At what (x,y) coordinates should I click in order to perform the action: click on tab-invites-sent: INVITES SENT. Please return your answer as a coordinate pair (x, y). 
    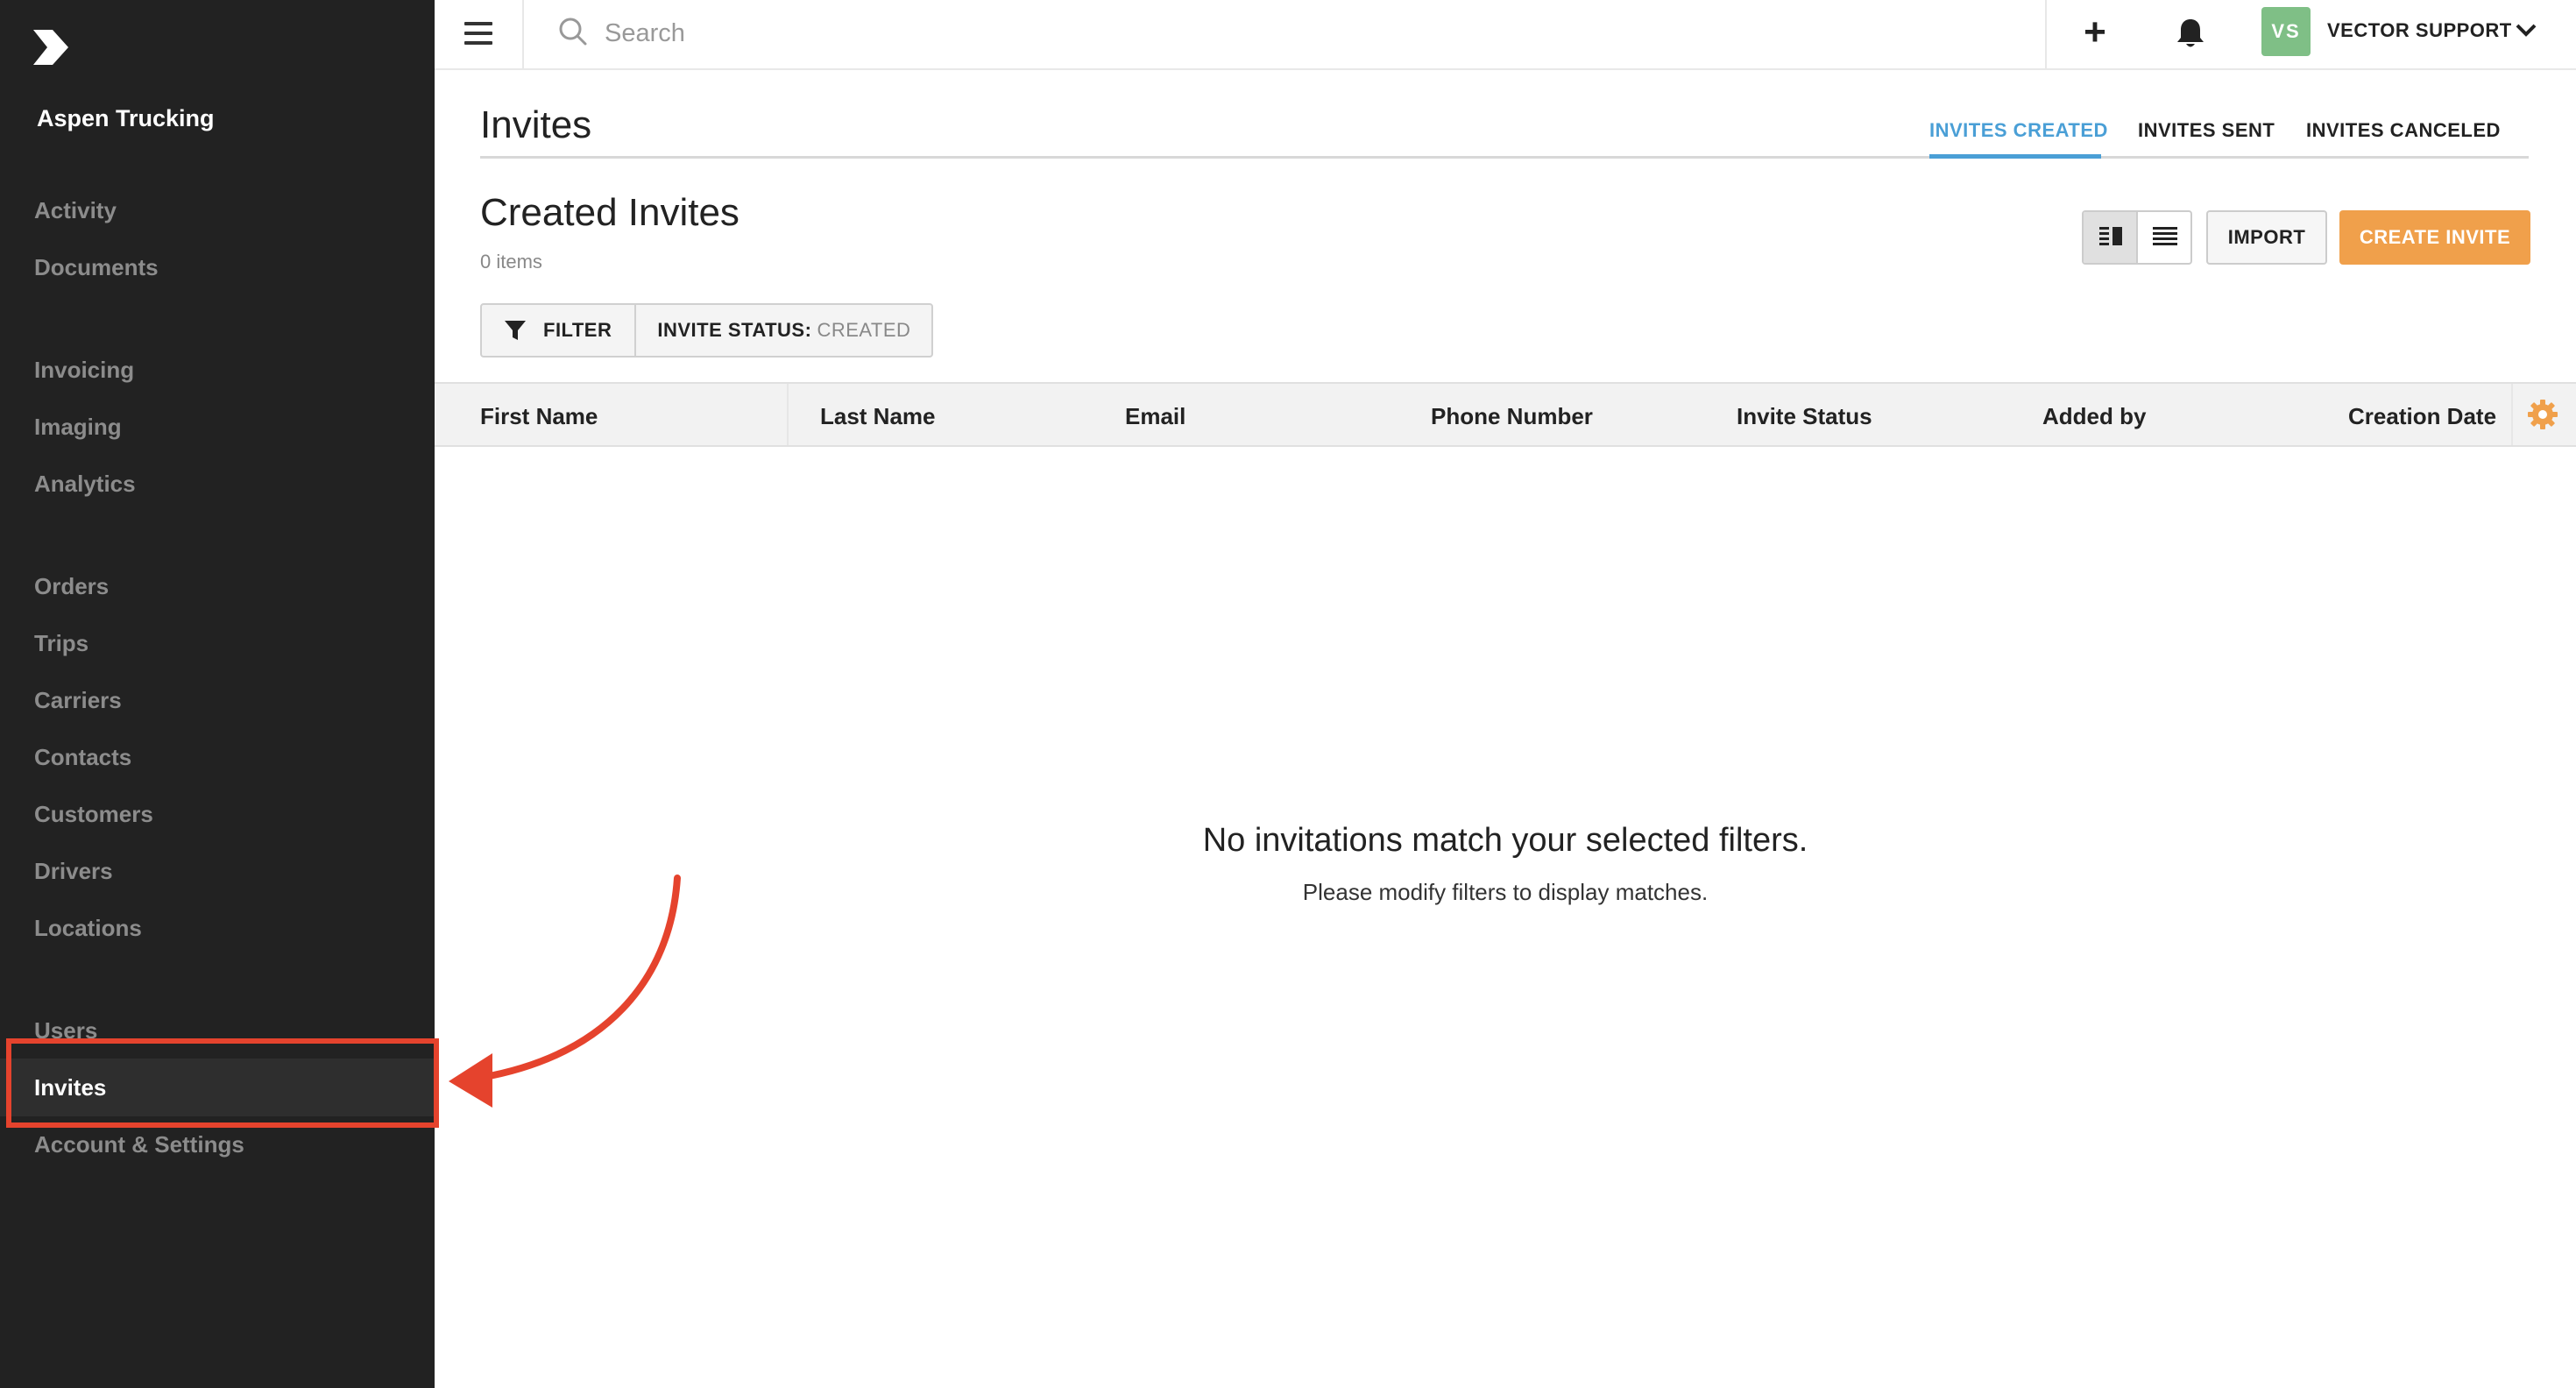
    Looking at the image, I should click on (2206, 131).